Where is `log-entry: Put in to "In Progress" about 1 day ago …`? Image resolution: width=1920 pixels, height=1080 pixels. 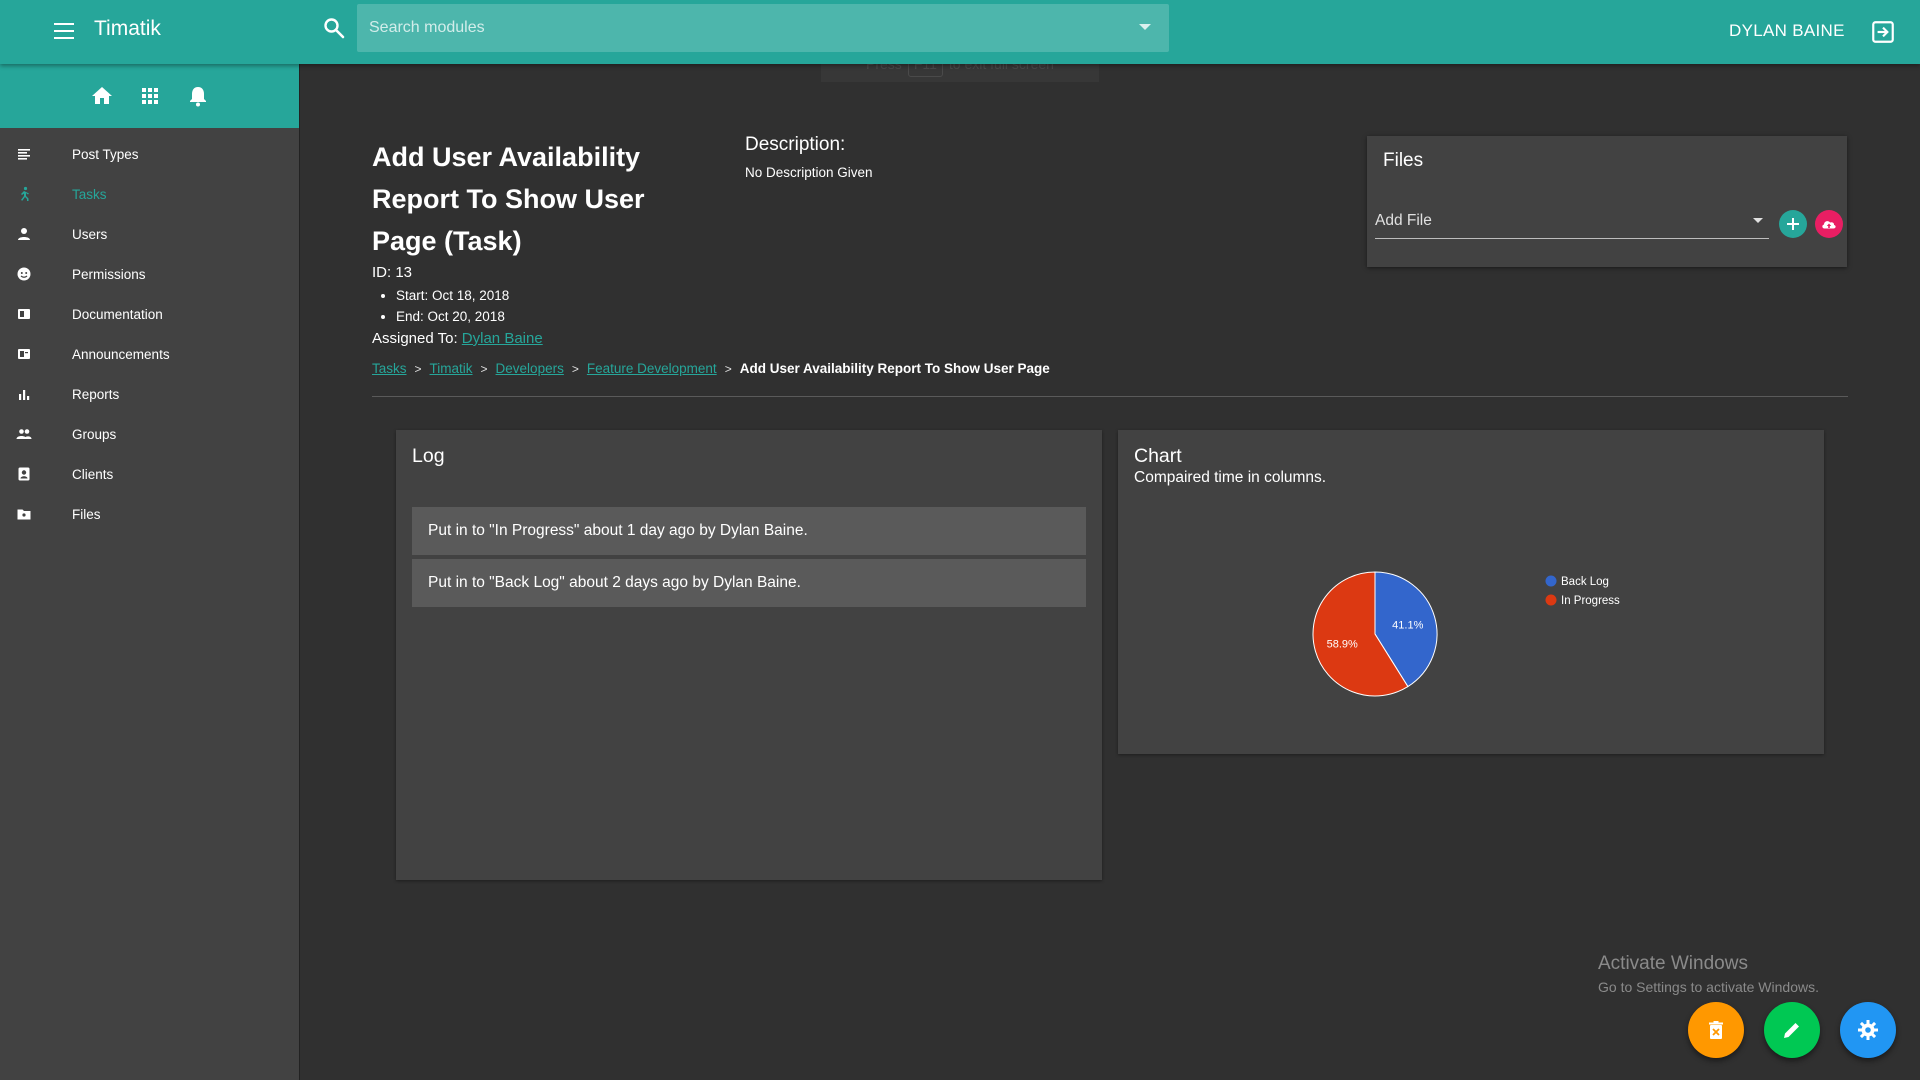
log-entry: Put in to "In Progress" about 1 day ago … is located at coordinates (749, 531).